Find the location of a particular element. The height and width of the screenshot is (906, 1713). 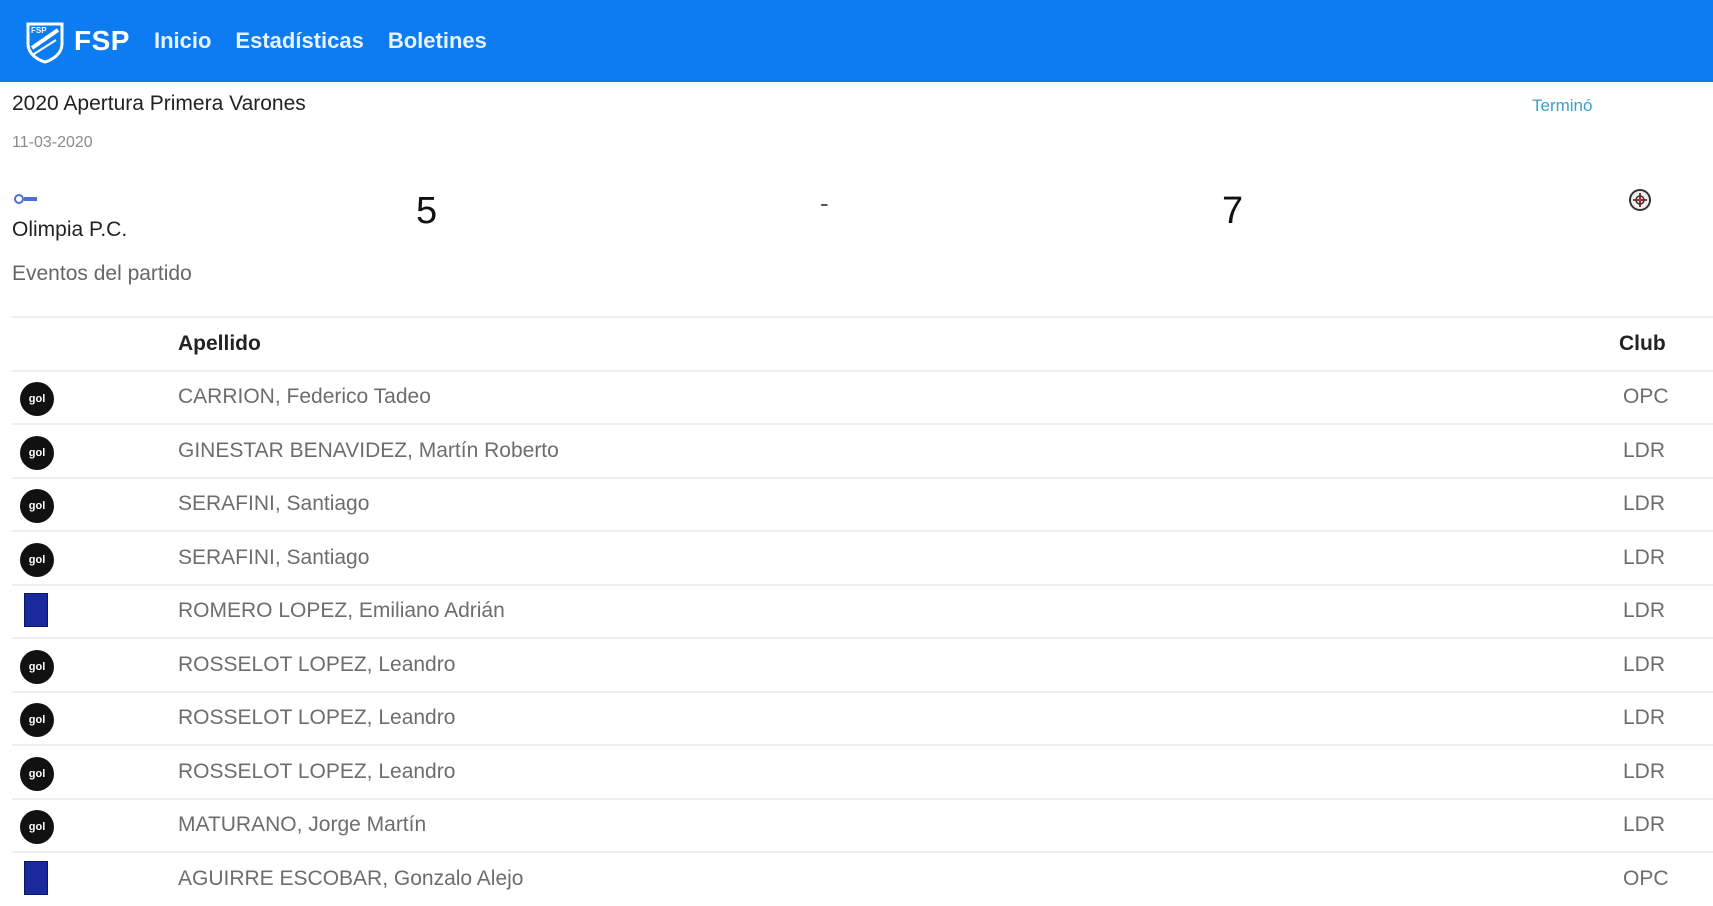

table-row: gol GINESTAR BENAVIDEZ, Martín Roberto LDR is located at coordinates (862, 450).